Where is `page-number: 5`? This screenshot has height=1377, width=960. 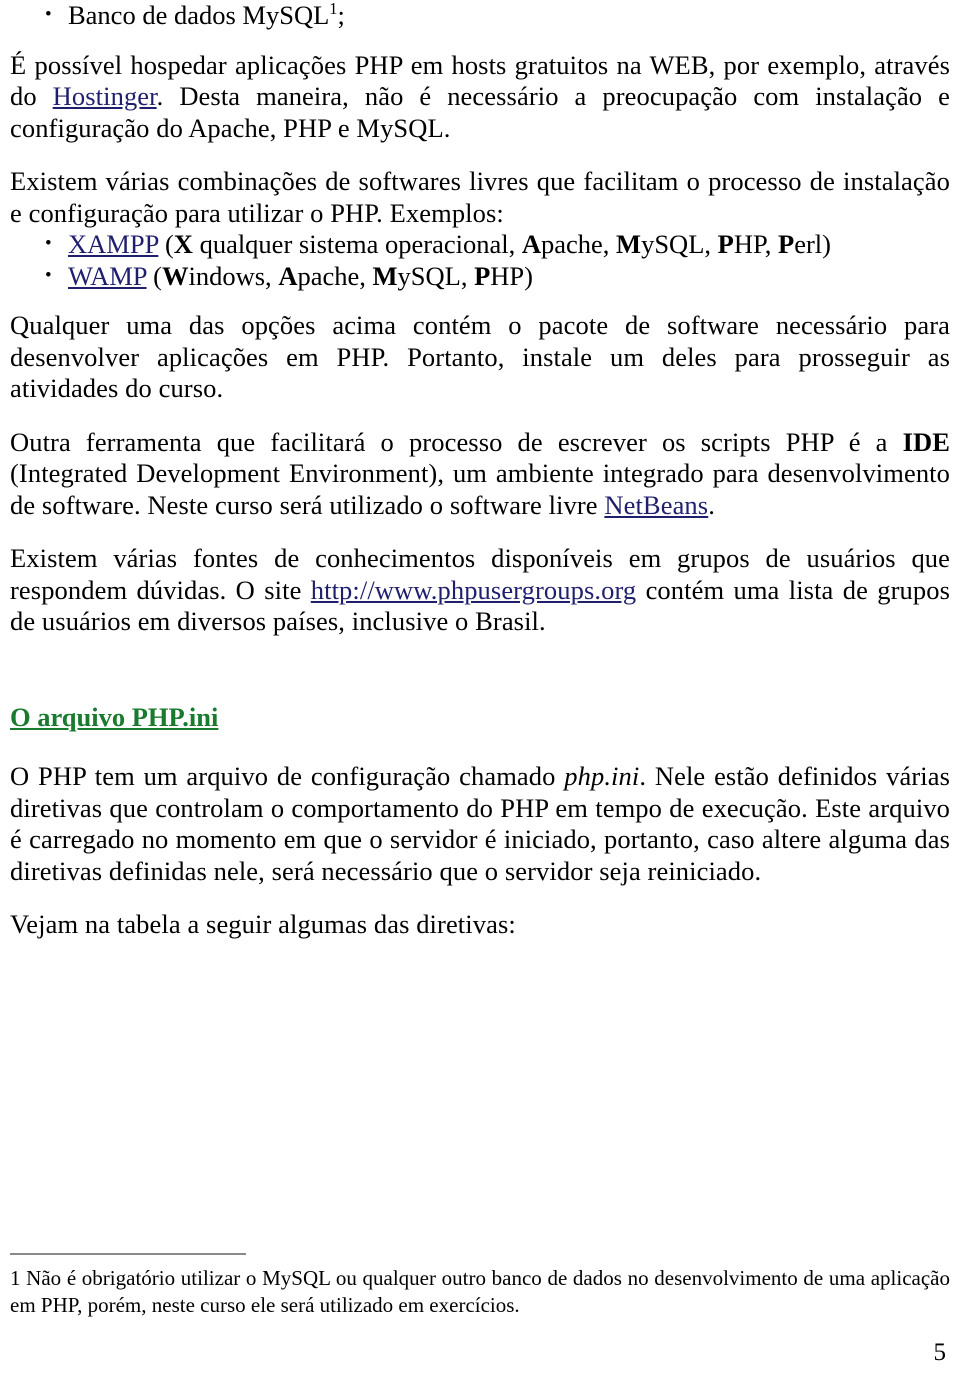
page-number: 5 is located at coordinates (940, 1352).